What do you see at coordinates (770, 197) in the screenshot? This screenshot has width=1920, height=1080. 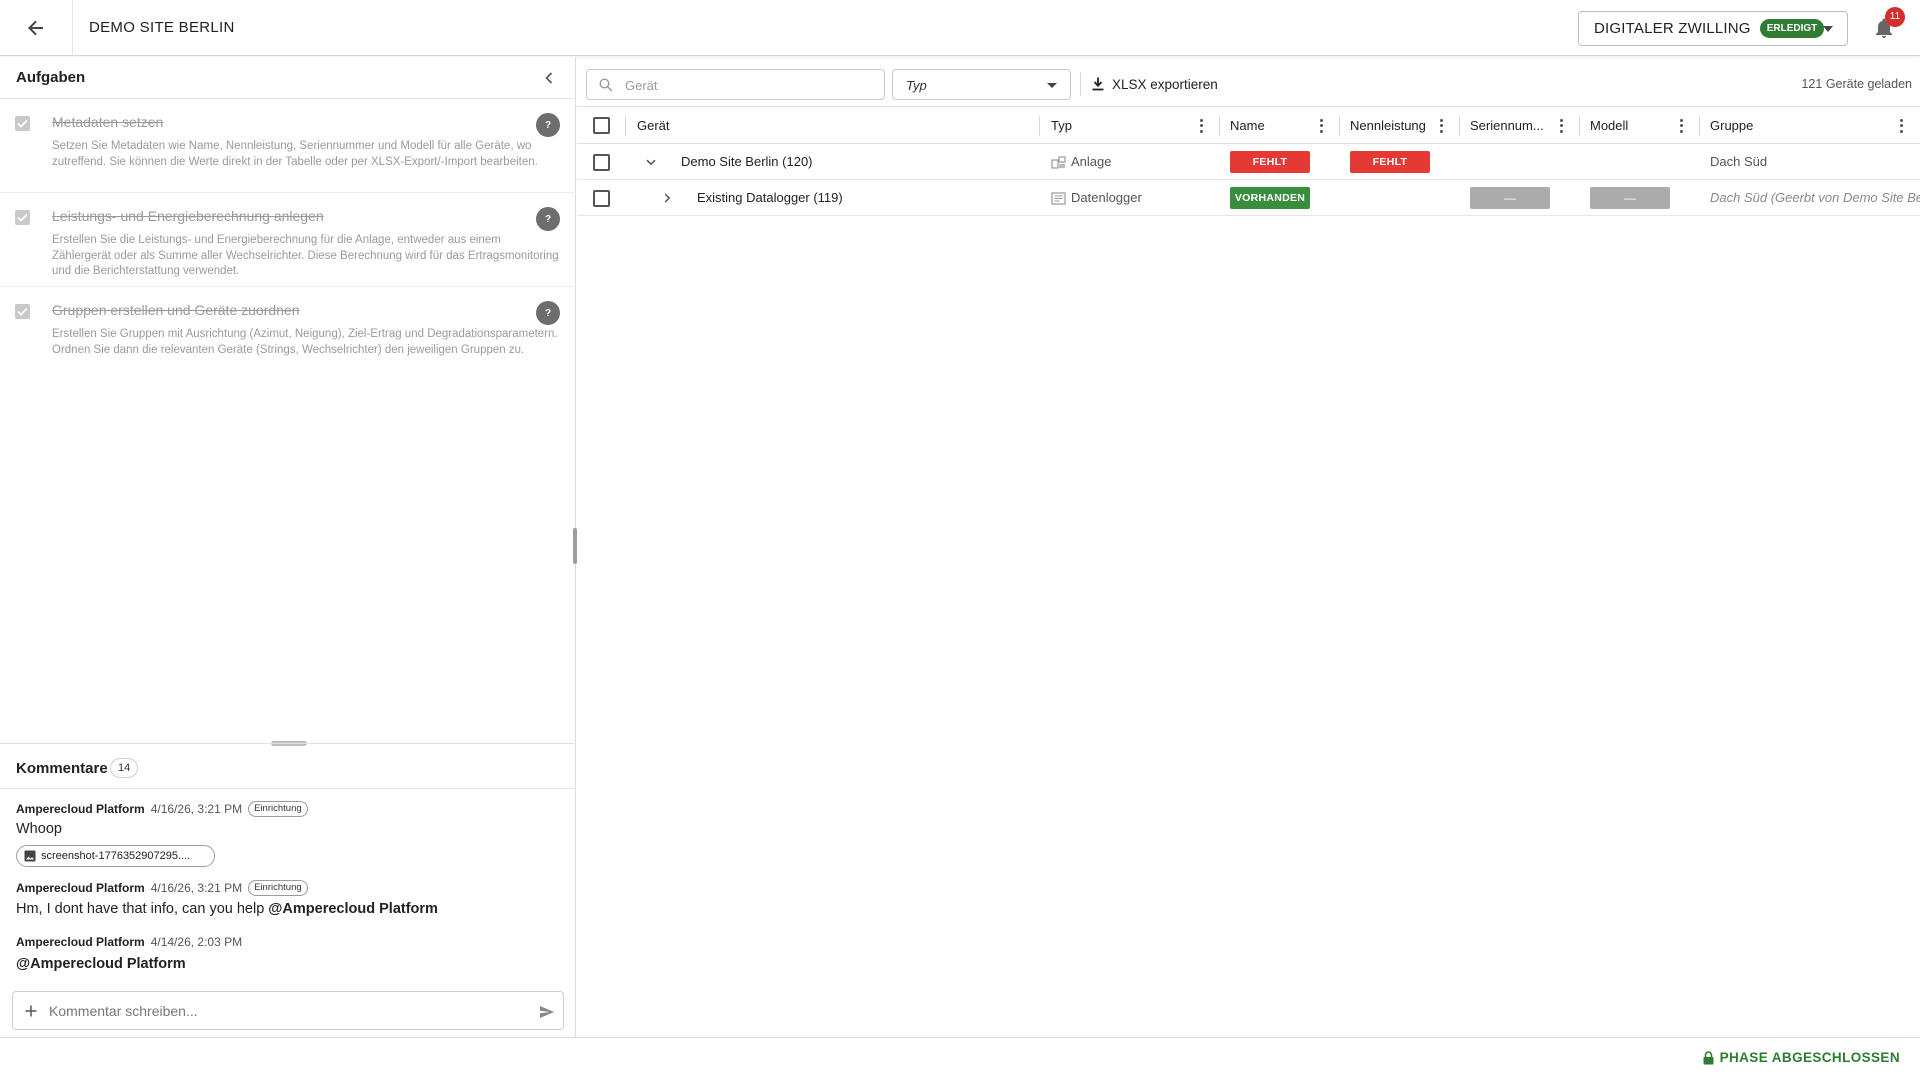 I see `device-name: Existing Datalogger (119)` at bounding box center [770, 197].